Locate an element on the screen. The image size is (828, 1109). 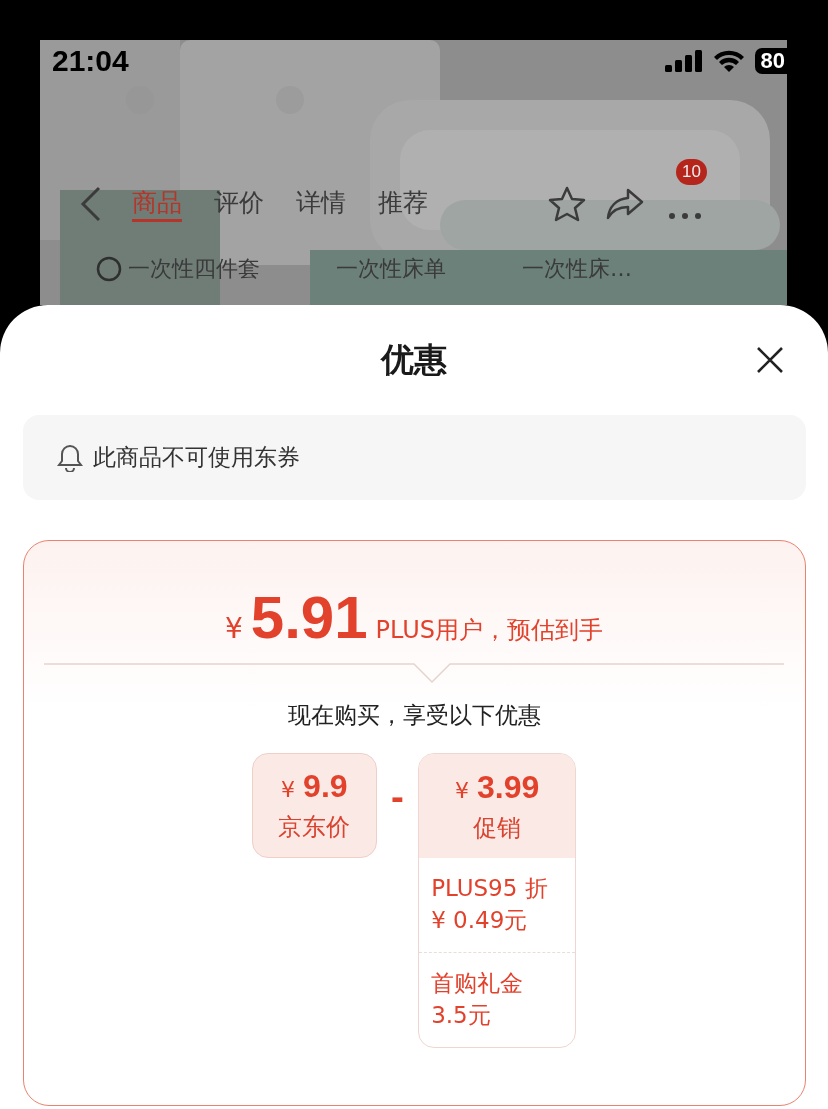
bell-icon is located at coordinates (69, 457).